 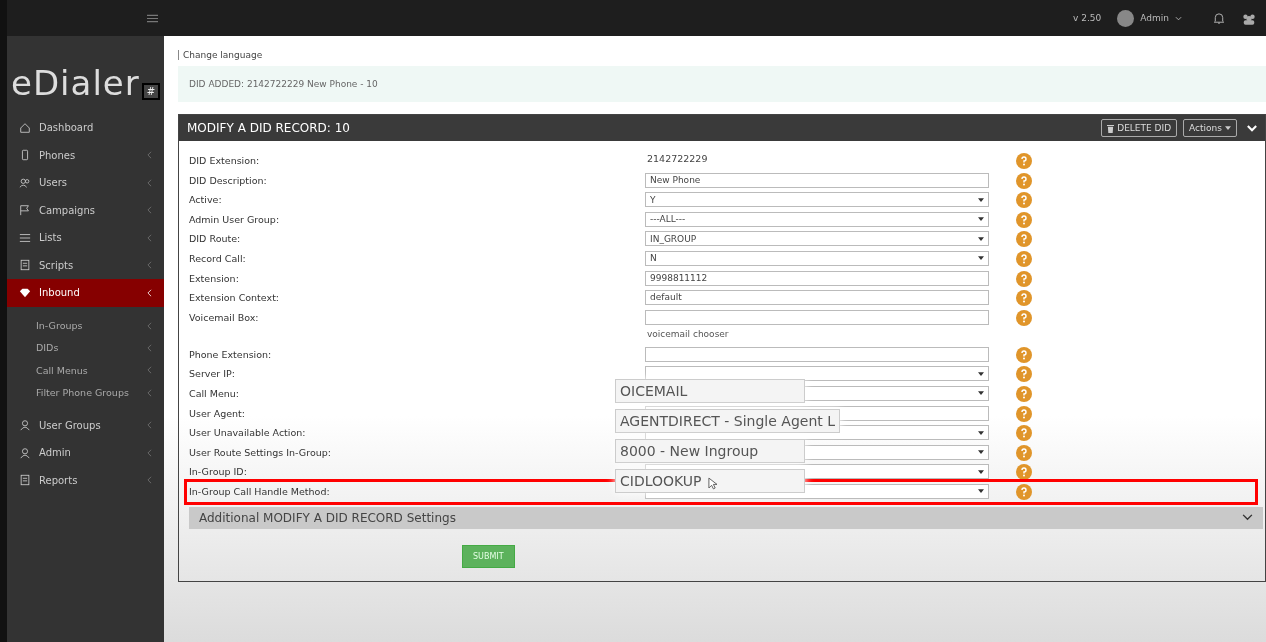 I want to click on field-label: Call Menu:, so click(x=214, y=393).